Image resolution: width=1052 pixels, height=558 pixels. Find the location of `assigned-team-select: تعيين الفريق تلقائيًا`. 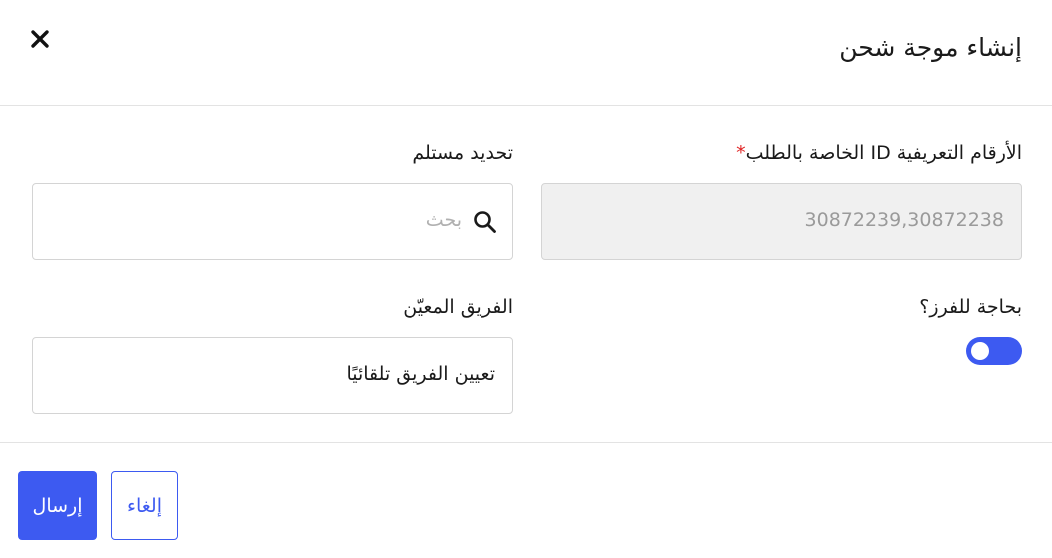

assigned-team-select: تعيين الفريق تلقائيًا is located at coordinates (272, 375).